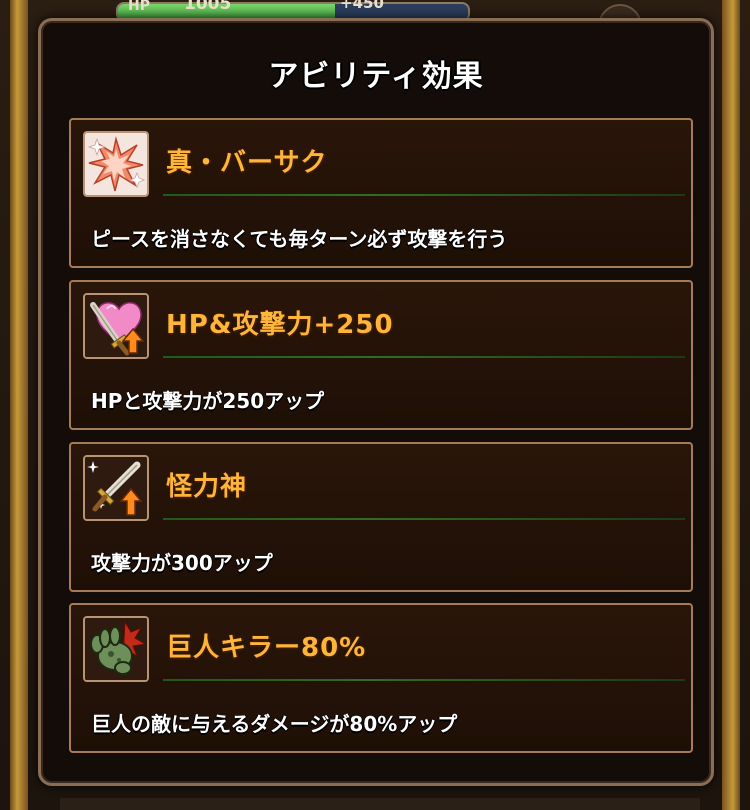 This screenshot has height=810, width=750. I want to click on background-bottom-strip, so click(380, 804).